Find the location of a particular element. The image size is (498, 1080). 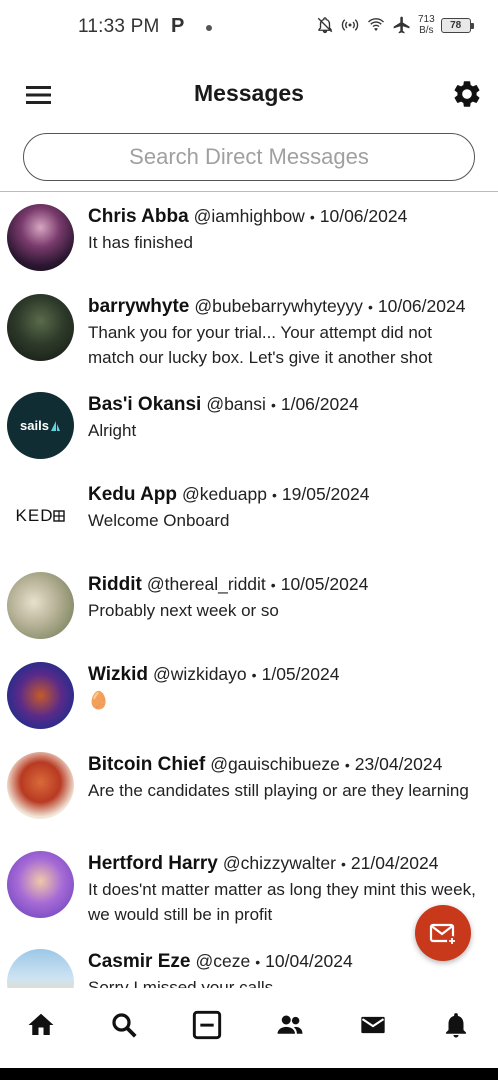

contact-handle: @bubebarrywhyteyyy is located at coordinates (278, 306).